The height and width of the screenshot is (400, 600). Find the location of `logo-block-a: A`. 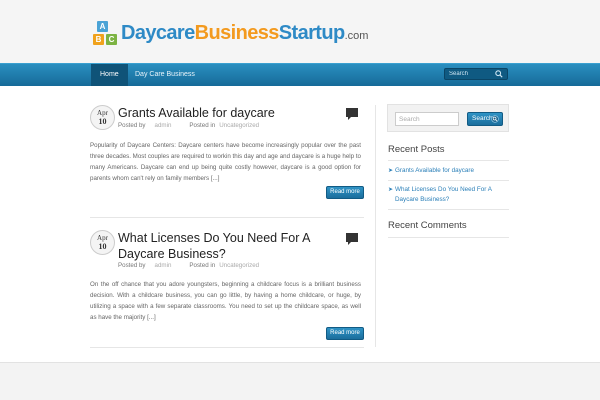

logo-block-a: A is located at coordinates (102, 26).